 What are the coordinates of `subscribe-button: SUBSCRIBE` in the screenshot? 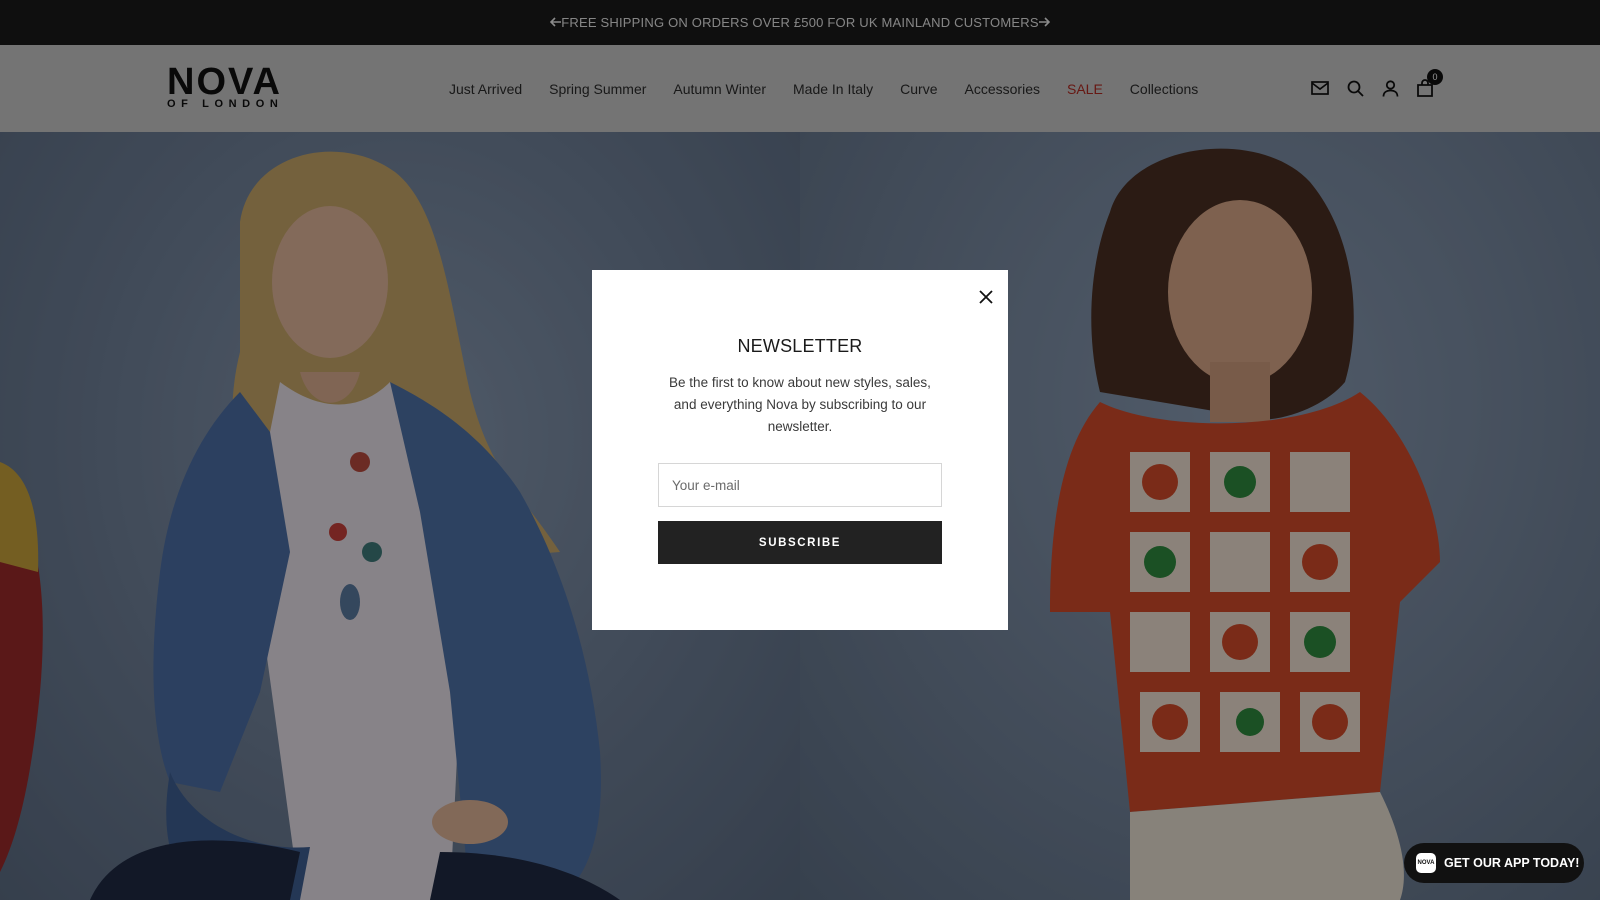 It's located at (800, 542).